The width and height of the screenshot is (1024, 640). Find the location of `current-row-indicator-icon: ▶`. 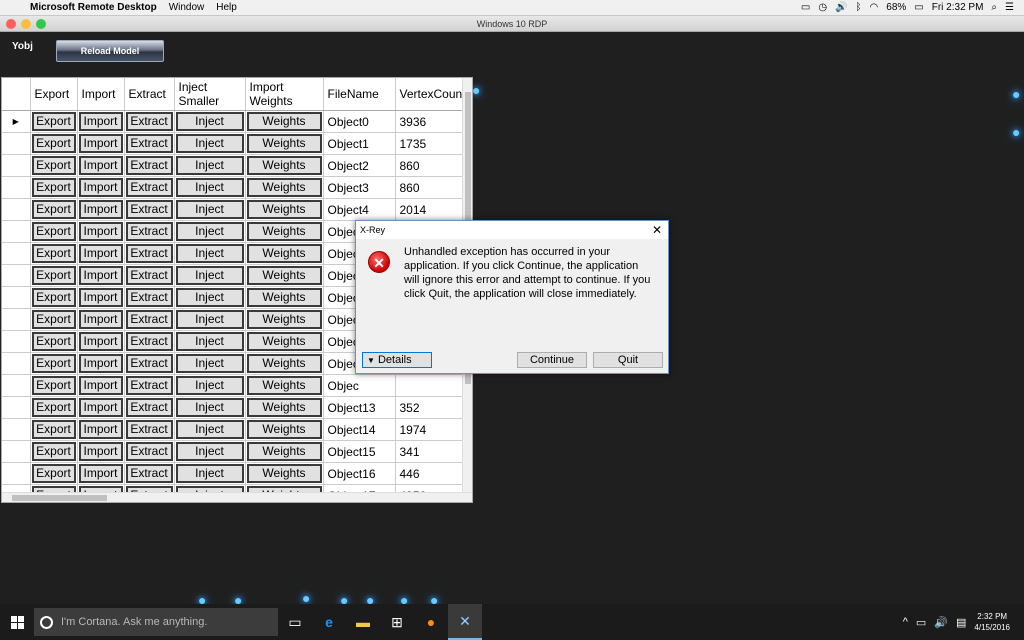

current-row-indicator-icon: ▶ is located at coordinates (16, 121).